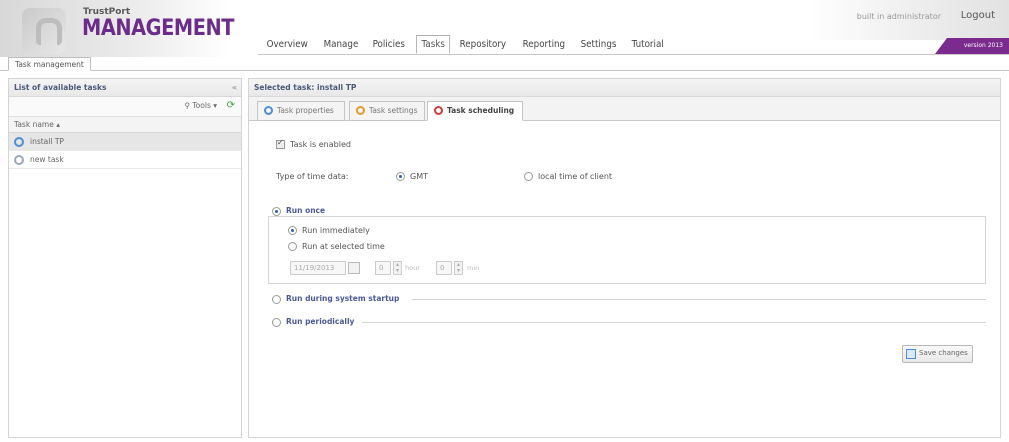 The image size is (1009, 442). What do you see at coordinates (47, 141) in the screenshot?
I see `task-name: install TP` at bounding box center [47, 141].